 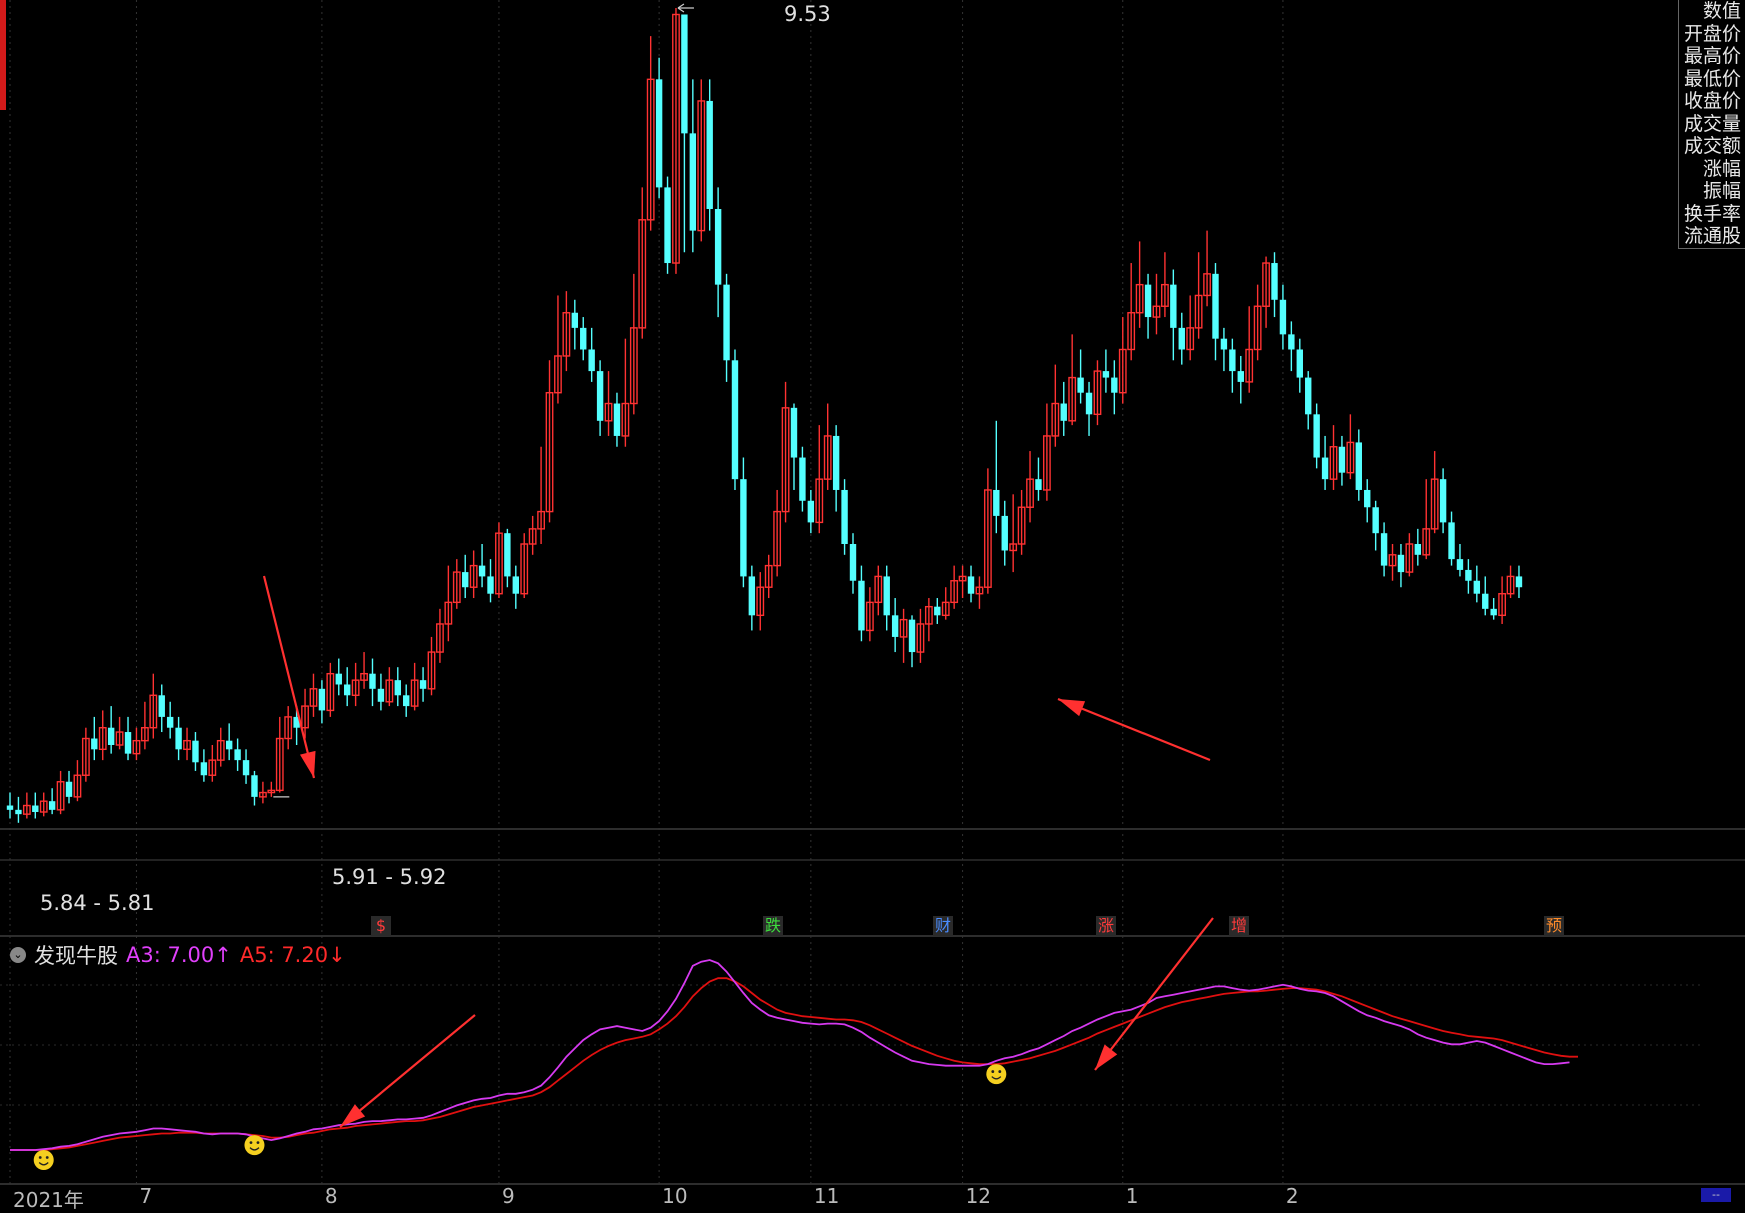 What do you see at coordinates (48, 1200) in the screenshot?
I see `x-axis-label: 2021年` at bounding box center [48, 1200].